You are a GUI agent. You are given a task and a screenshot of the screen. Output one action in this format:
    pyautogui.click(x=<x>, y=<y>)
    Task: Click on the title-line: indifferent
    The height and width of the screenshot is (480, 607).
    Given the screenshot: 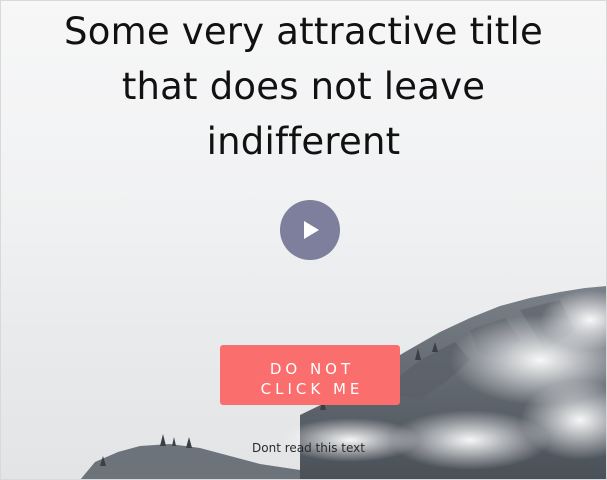 What is the action you would take?
    pyautogui.click(x=303, y=141)
    